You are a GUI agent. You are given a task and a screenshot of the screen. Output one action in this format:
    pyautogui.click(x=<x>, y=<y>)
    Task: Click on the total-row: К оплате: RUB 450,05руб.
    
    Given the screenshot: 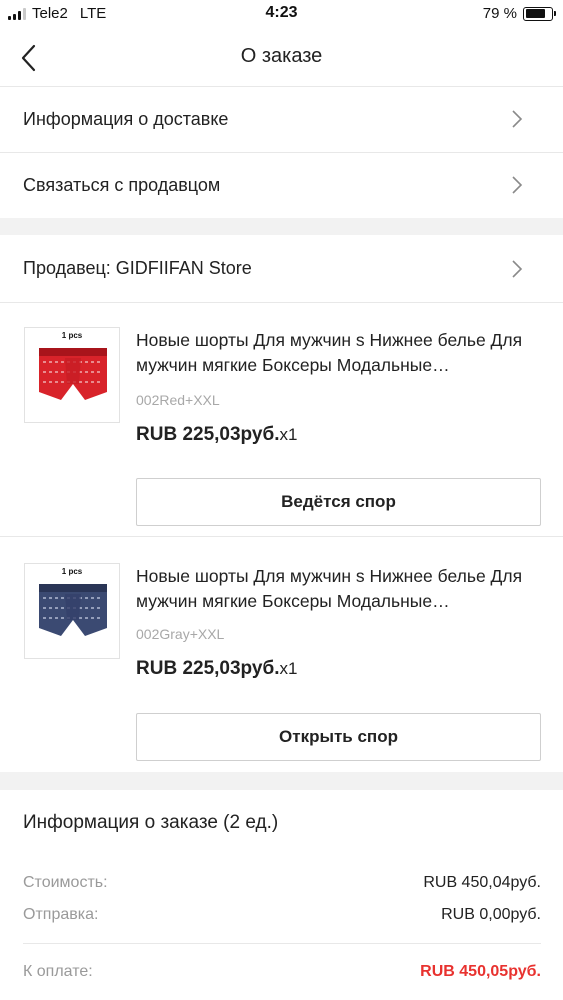 What is the action you would take?
    pyautogui.click(x=282, y=972)
    